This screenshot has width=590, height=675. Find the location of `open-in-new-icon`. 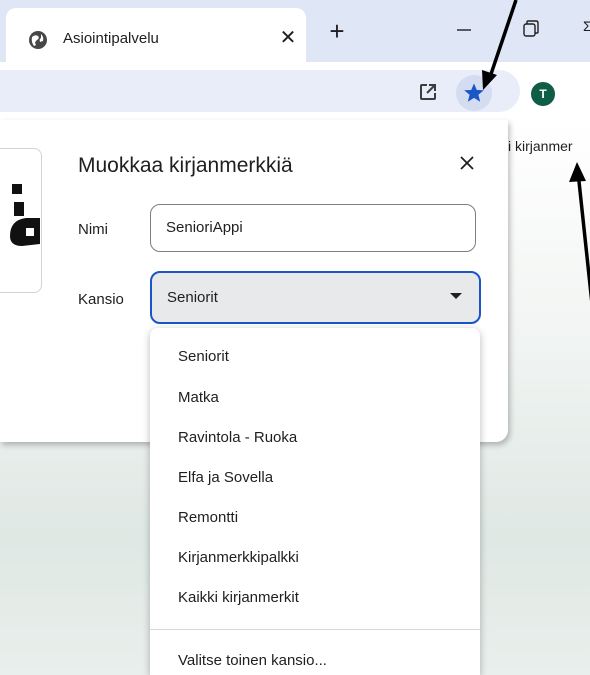

open-in-new-icon is located at coordinates (428, 92).